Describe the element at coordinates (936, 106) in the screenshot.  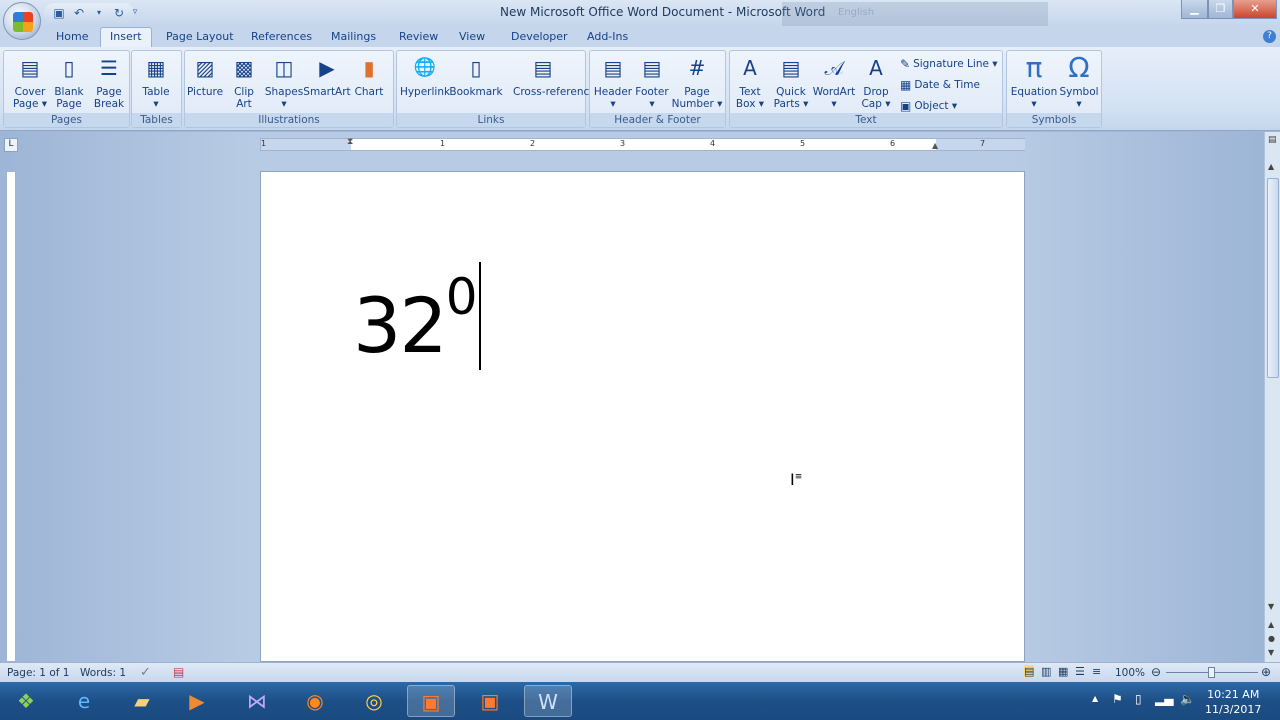
I see `ribbon-button-label: Object ▾` at that location.